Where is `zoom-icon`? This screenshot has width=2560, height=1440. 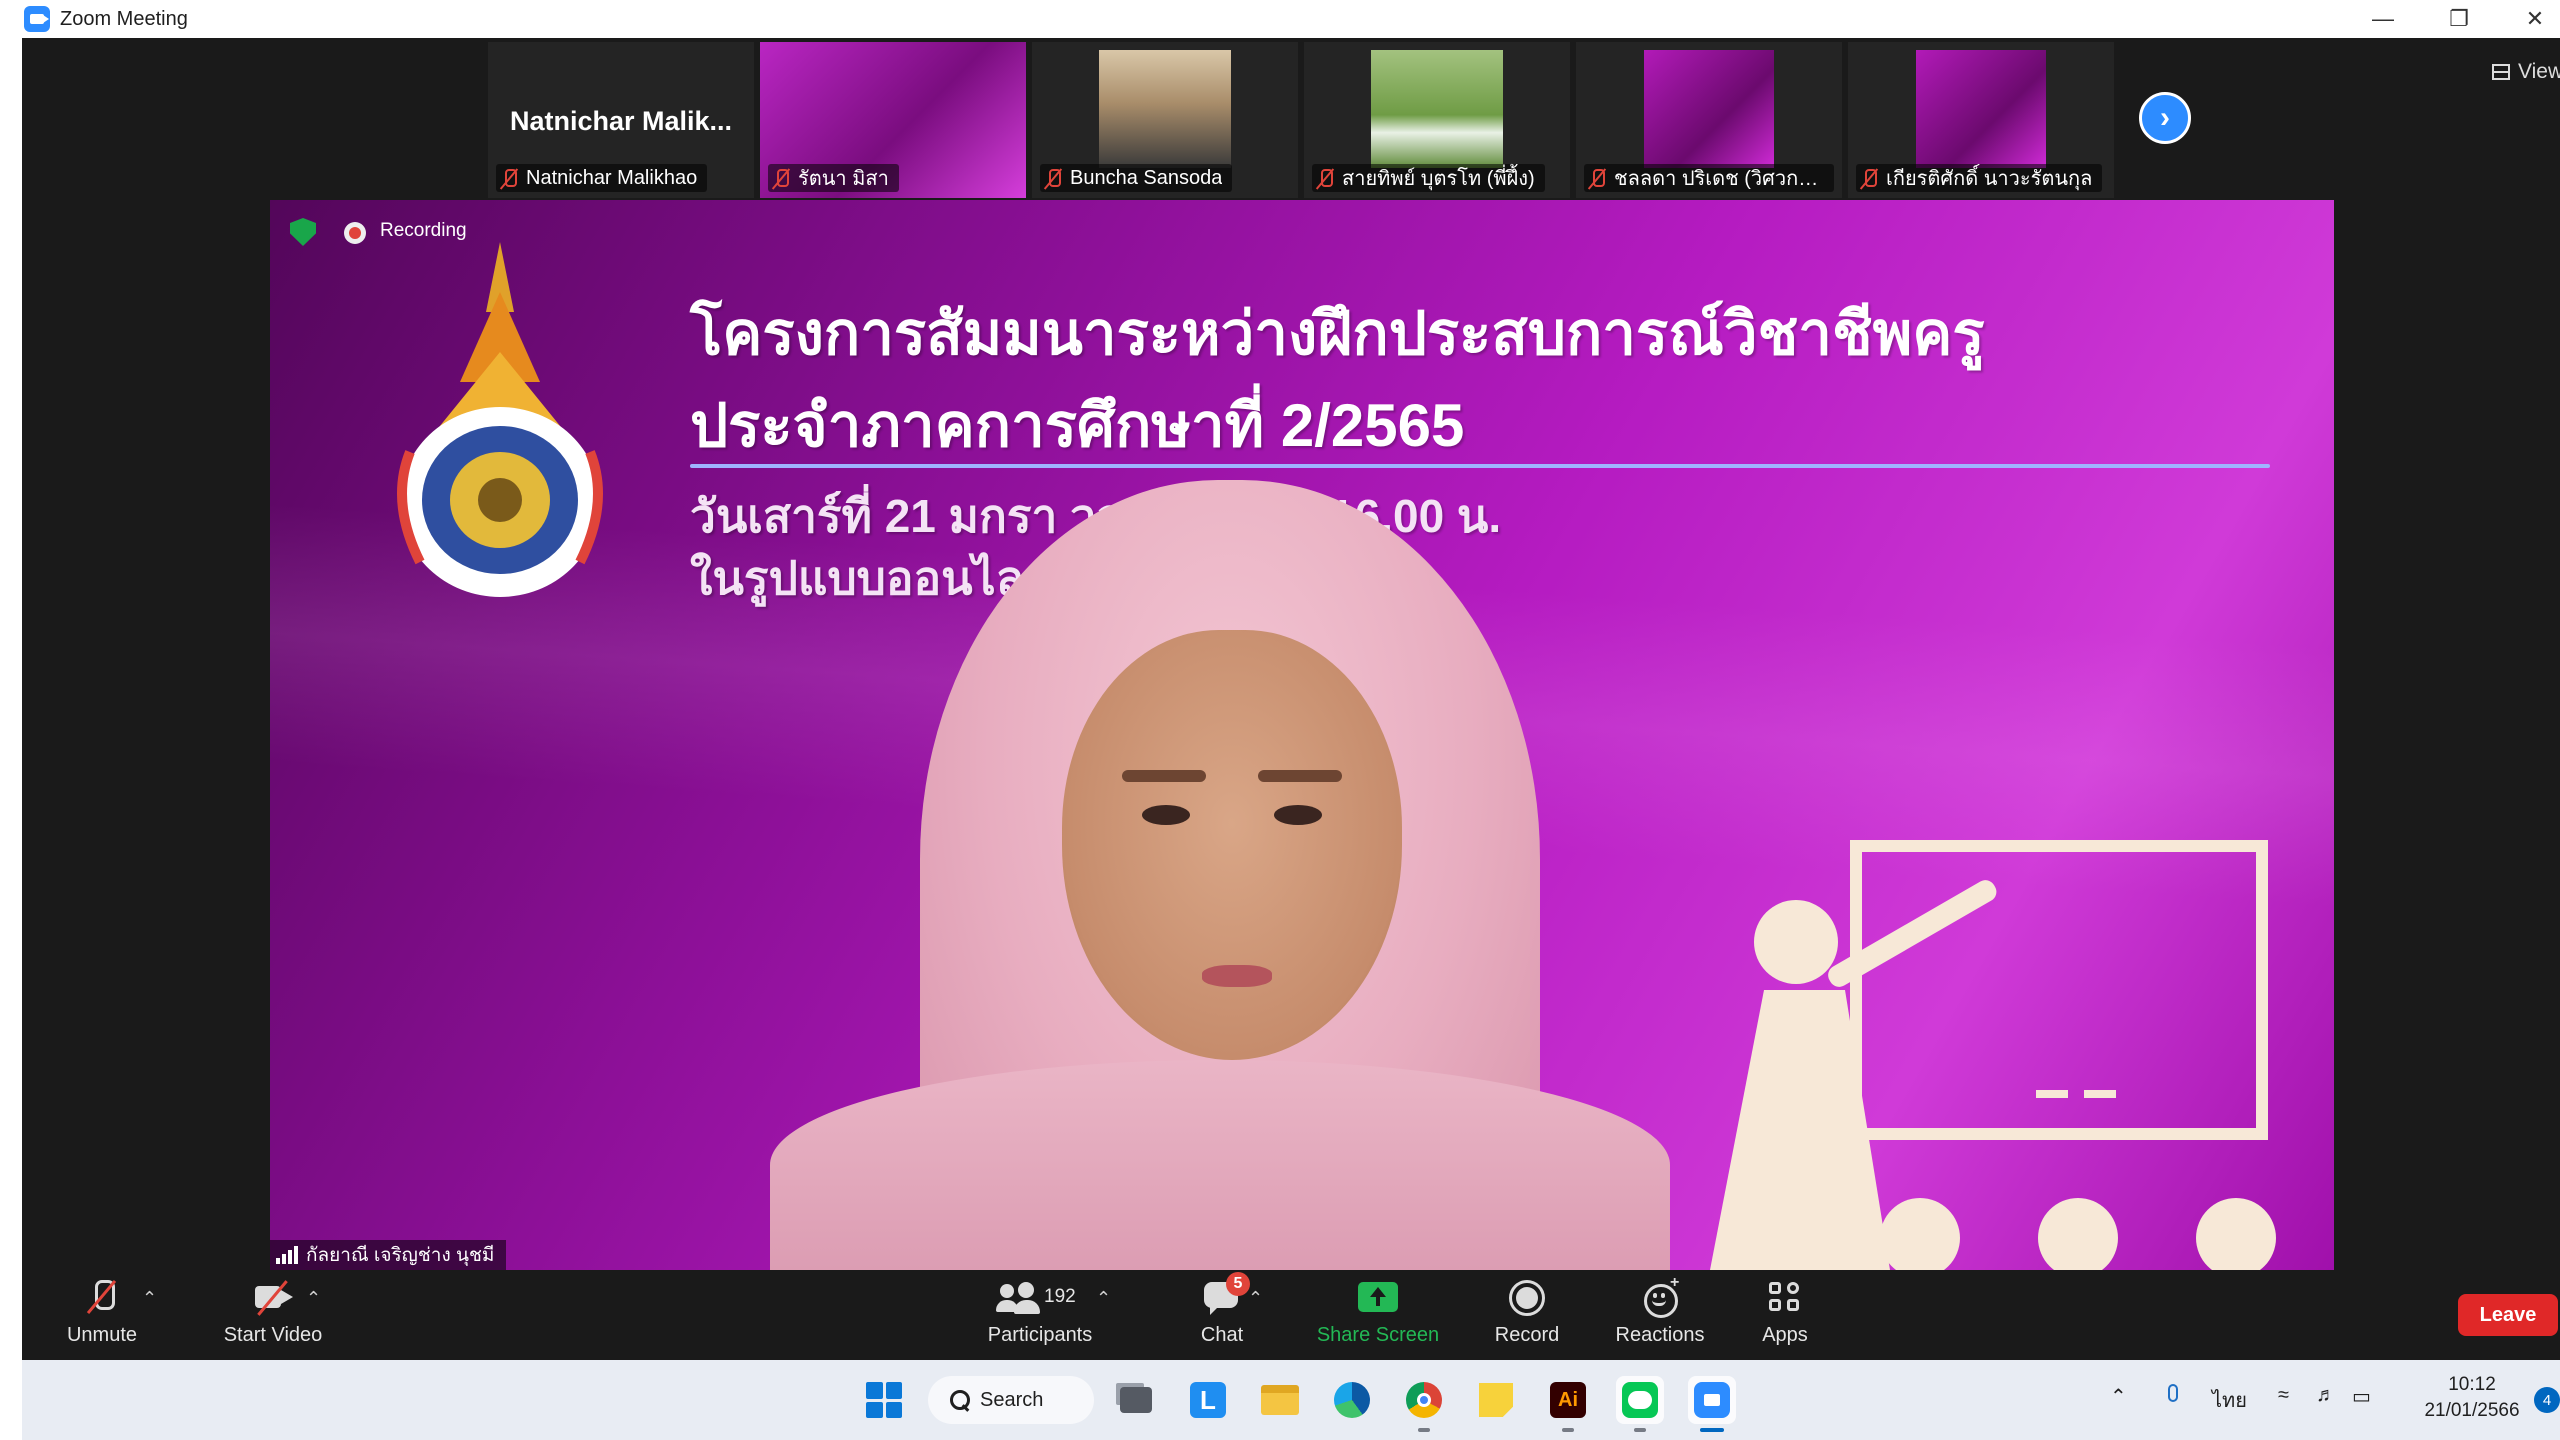
zoom-icon is located at coordinates (1712, 1404).